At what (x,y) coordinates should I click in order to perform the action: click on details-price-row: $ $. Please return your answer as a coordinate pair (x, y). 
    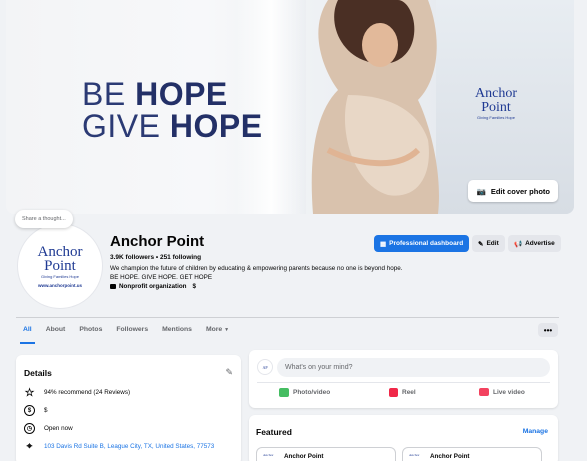
    Looking at the image, I should click on (36, 410).